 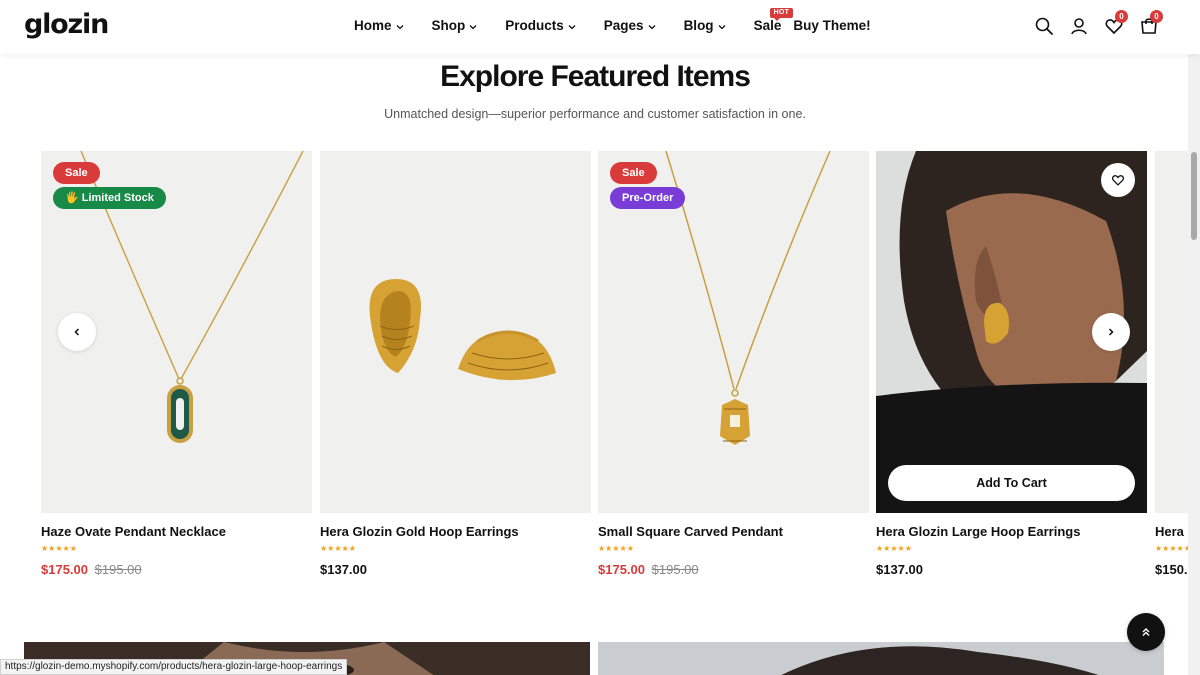 What do you see at coordinates (733, 332) in the screenshot?
I see `product-image: Sale Pre-Order` at bounding box center [733, 332].